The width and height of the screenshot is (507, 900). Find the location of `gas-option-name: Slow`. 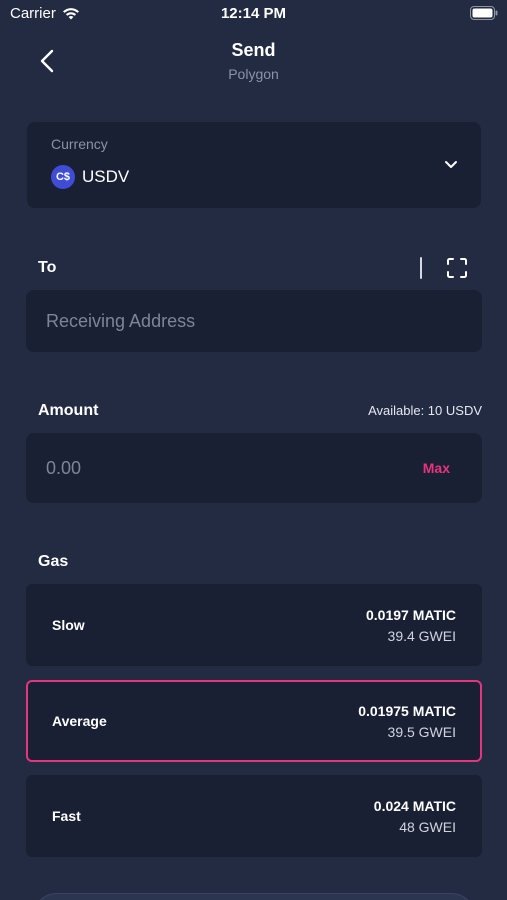

gas-option-name: Slow is located at coordinates (68, 625).